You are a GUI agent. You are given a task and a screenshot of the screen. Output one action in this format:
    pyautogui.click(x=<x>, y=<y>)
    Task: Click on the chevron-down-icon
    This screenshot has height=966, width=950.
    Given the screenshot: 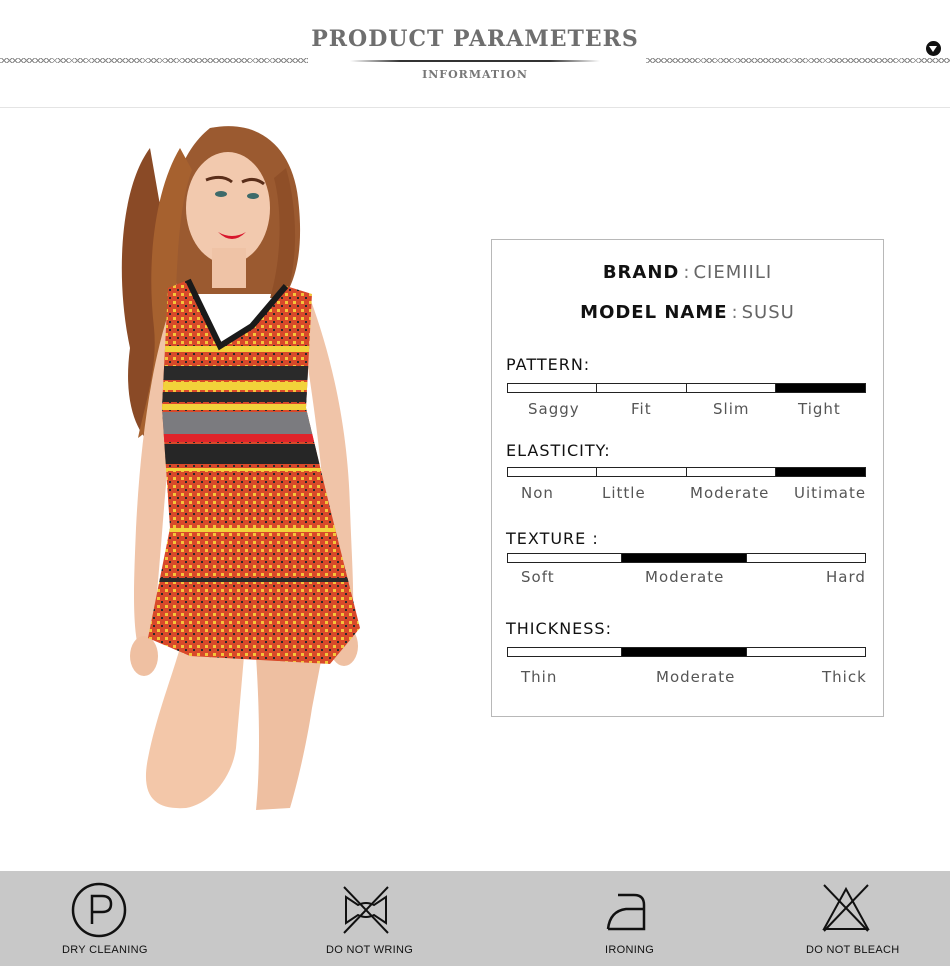 What is the action you would take?
    pyautogui.click(x=933, y=48)
    